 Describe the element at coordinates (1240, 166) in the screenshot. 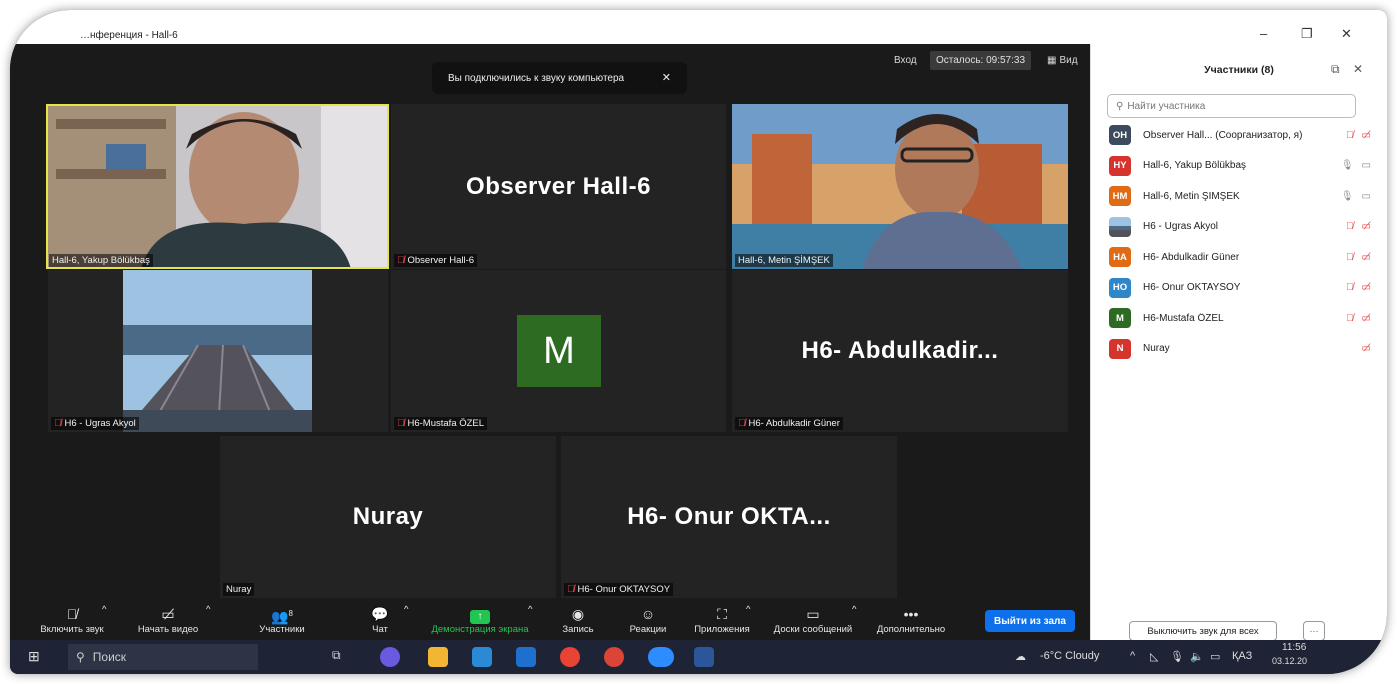

I see `participant-row: HY Hall-6, Yakup Bölükbaş 🎙 ▭` at that location.